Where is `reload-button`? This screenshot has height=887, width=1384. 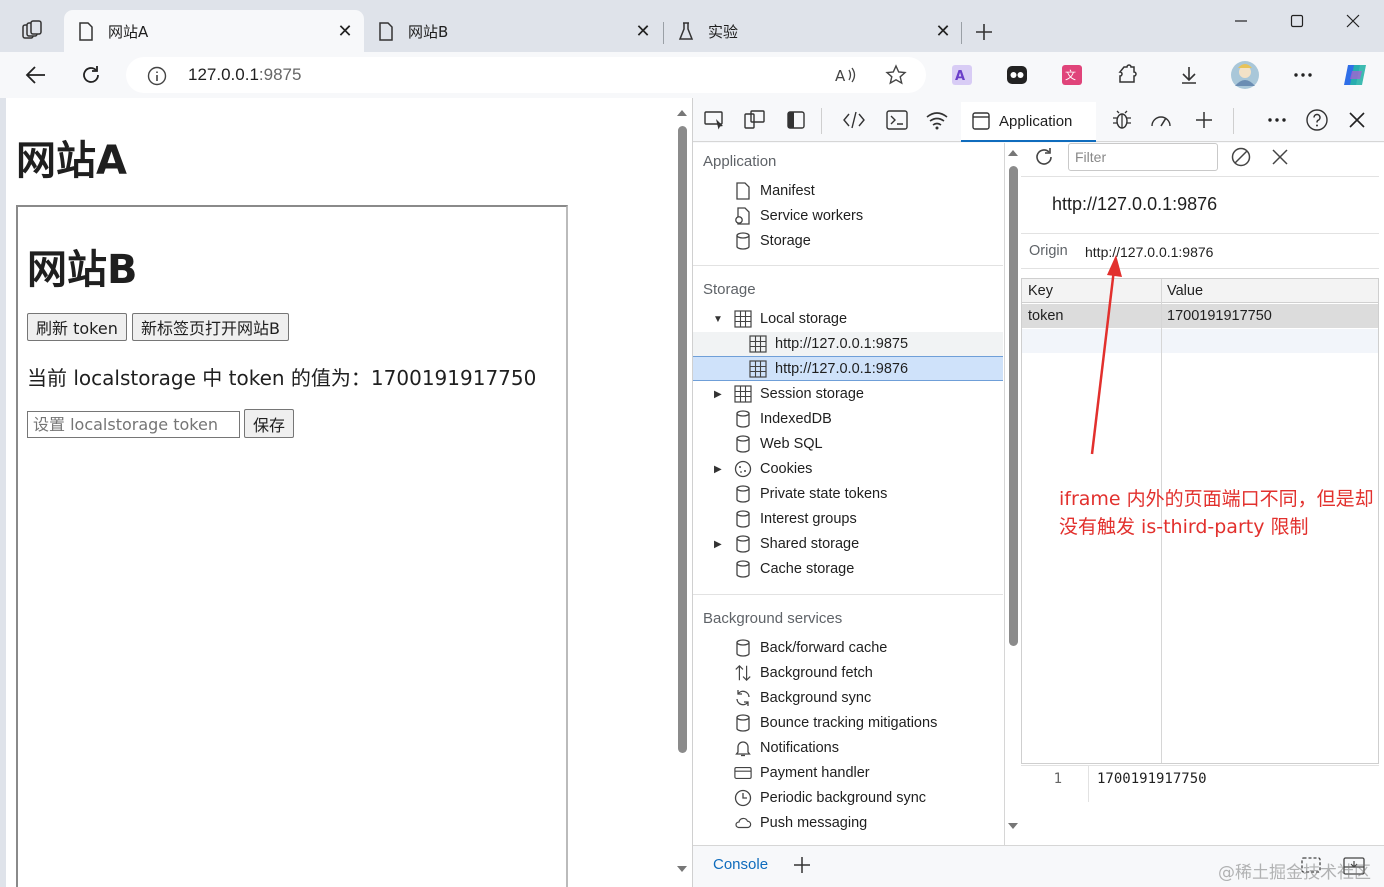
reload-button is located at coordinates (91, 75).